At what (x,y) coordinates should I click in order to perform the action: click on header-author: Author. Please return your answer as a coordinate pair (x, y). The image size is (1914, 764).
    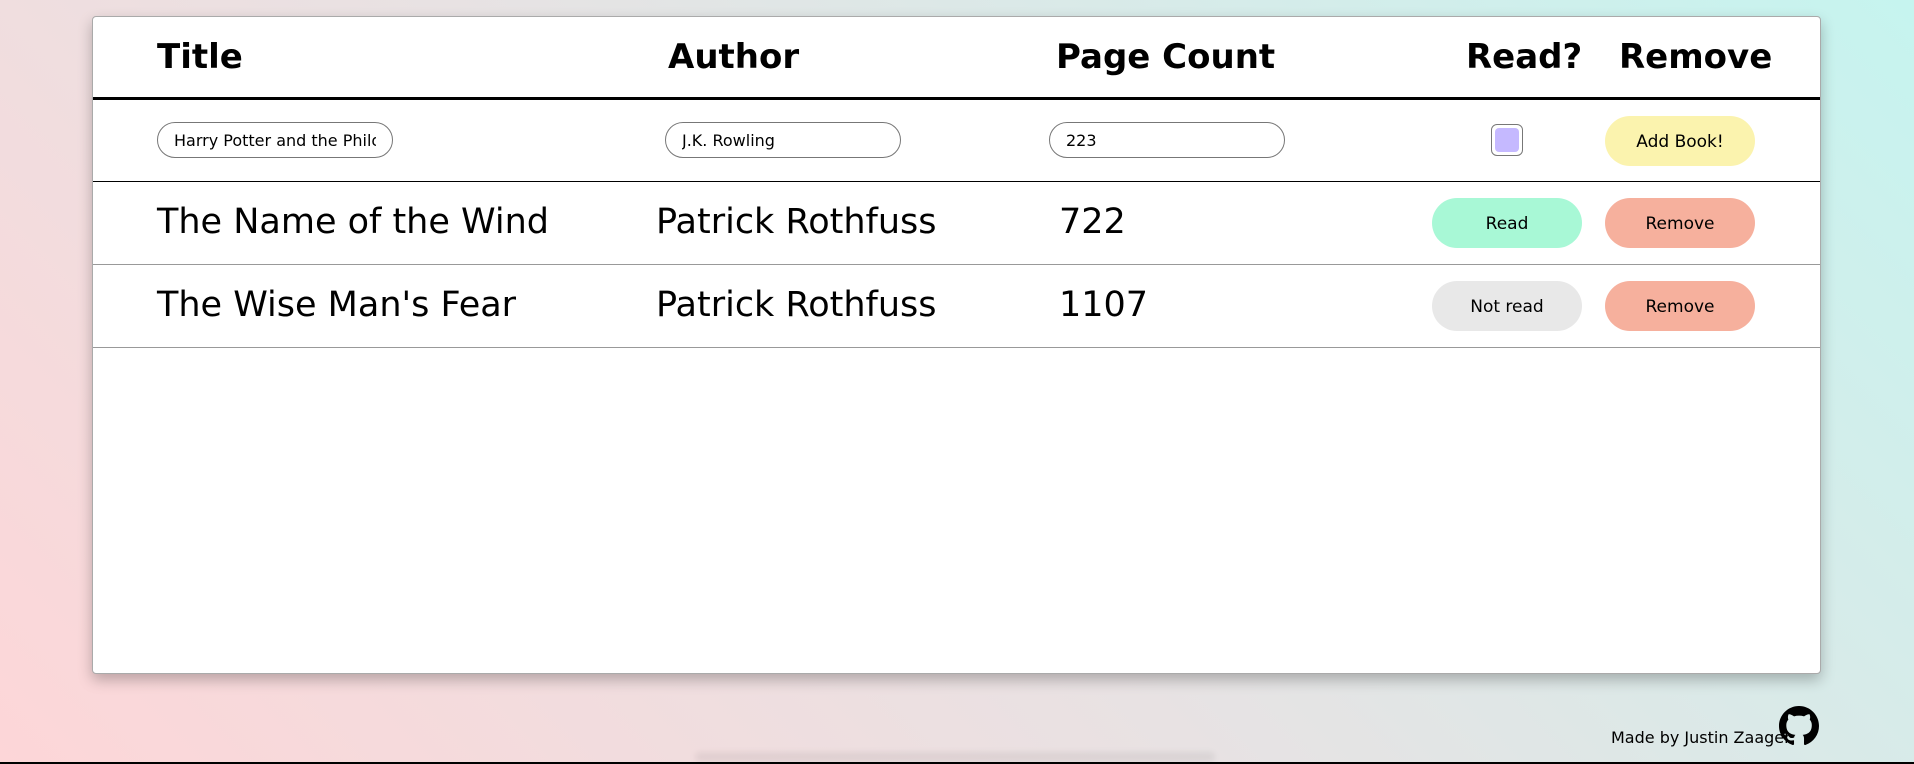
    Looking at the image, I should click on (734, 57).